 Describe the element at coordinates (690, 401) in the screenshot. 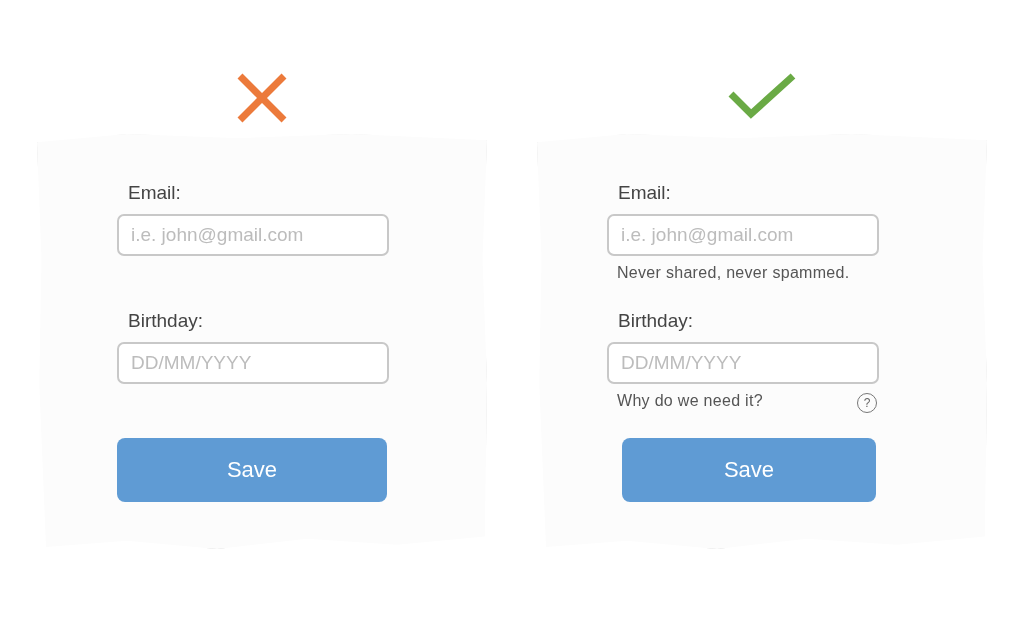

I see `hint-text: Why do we need it?` at that location.